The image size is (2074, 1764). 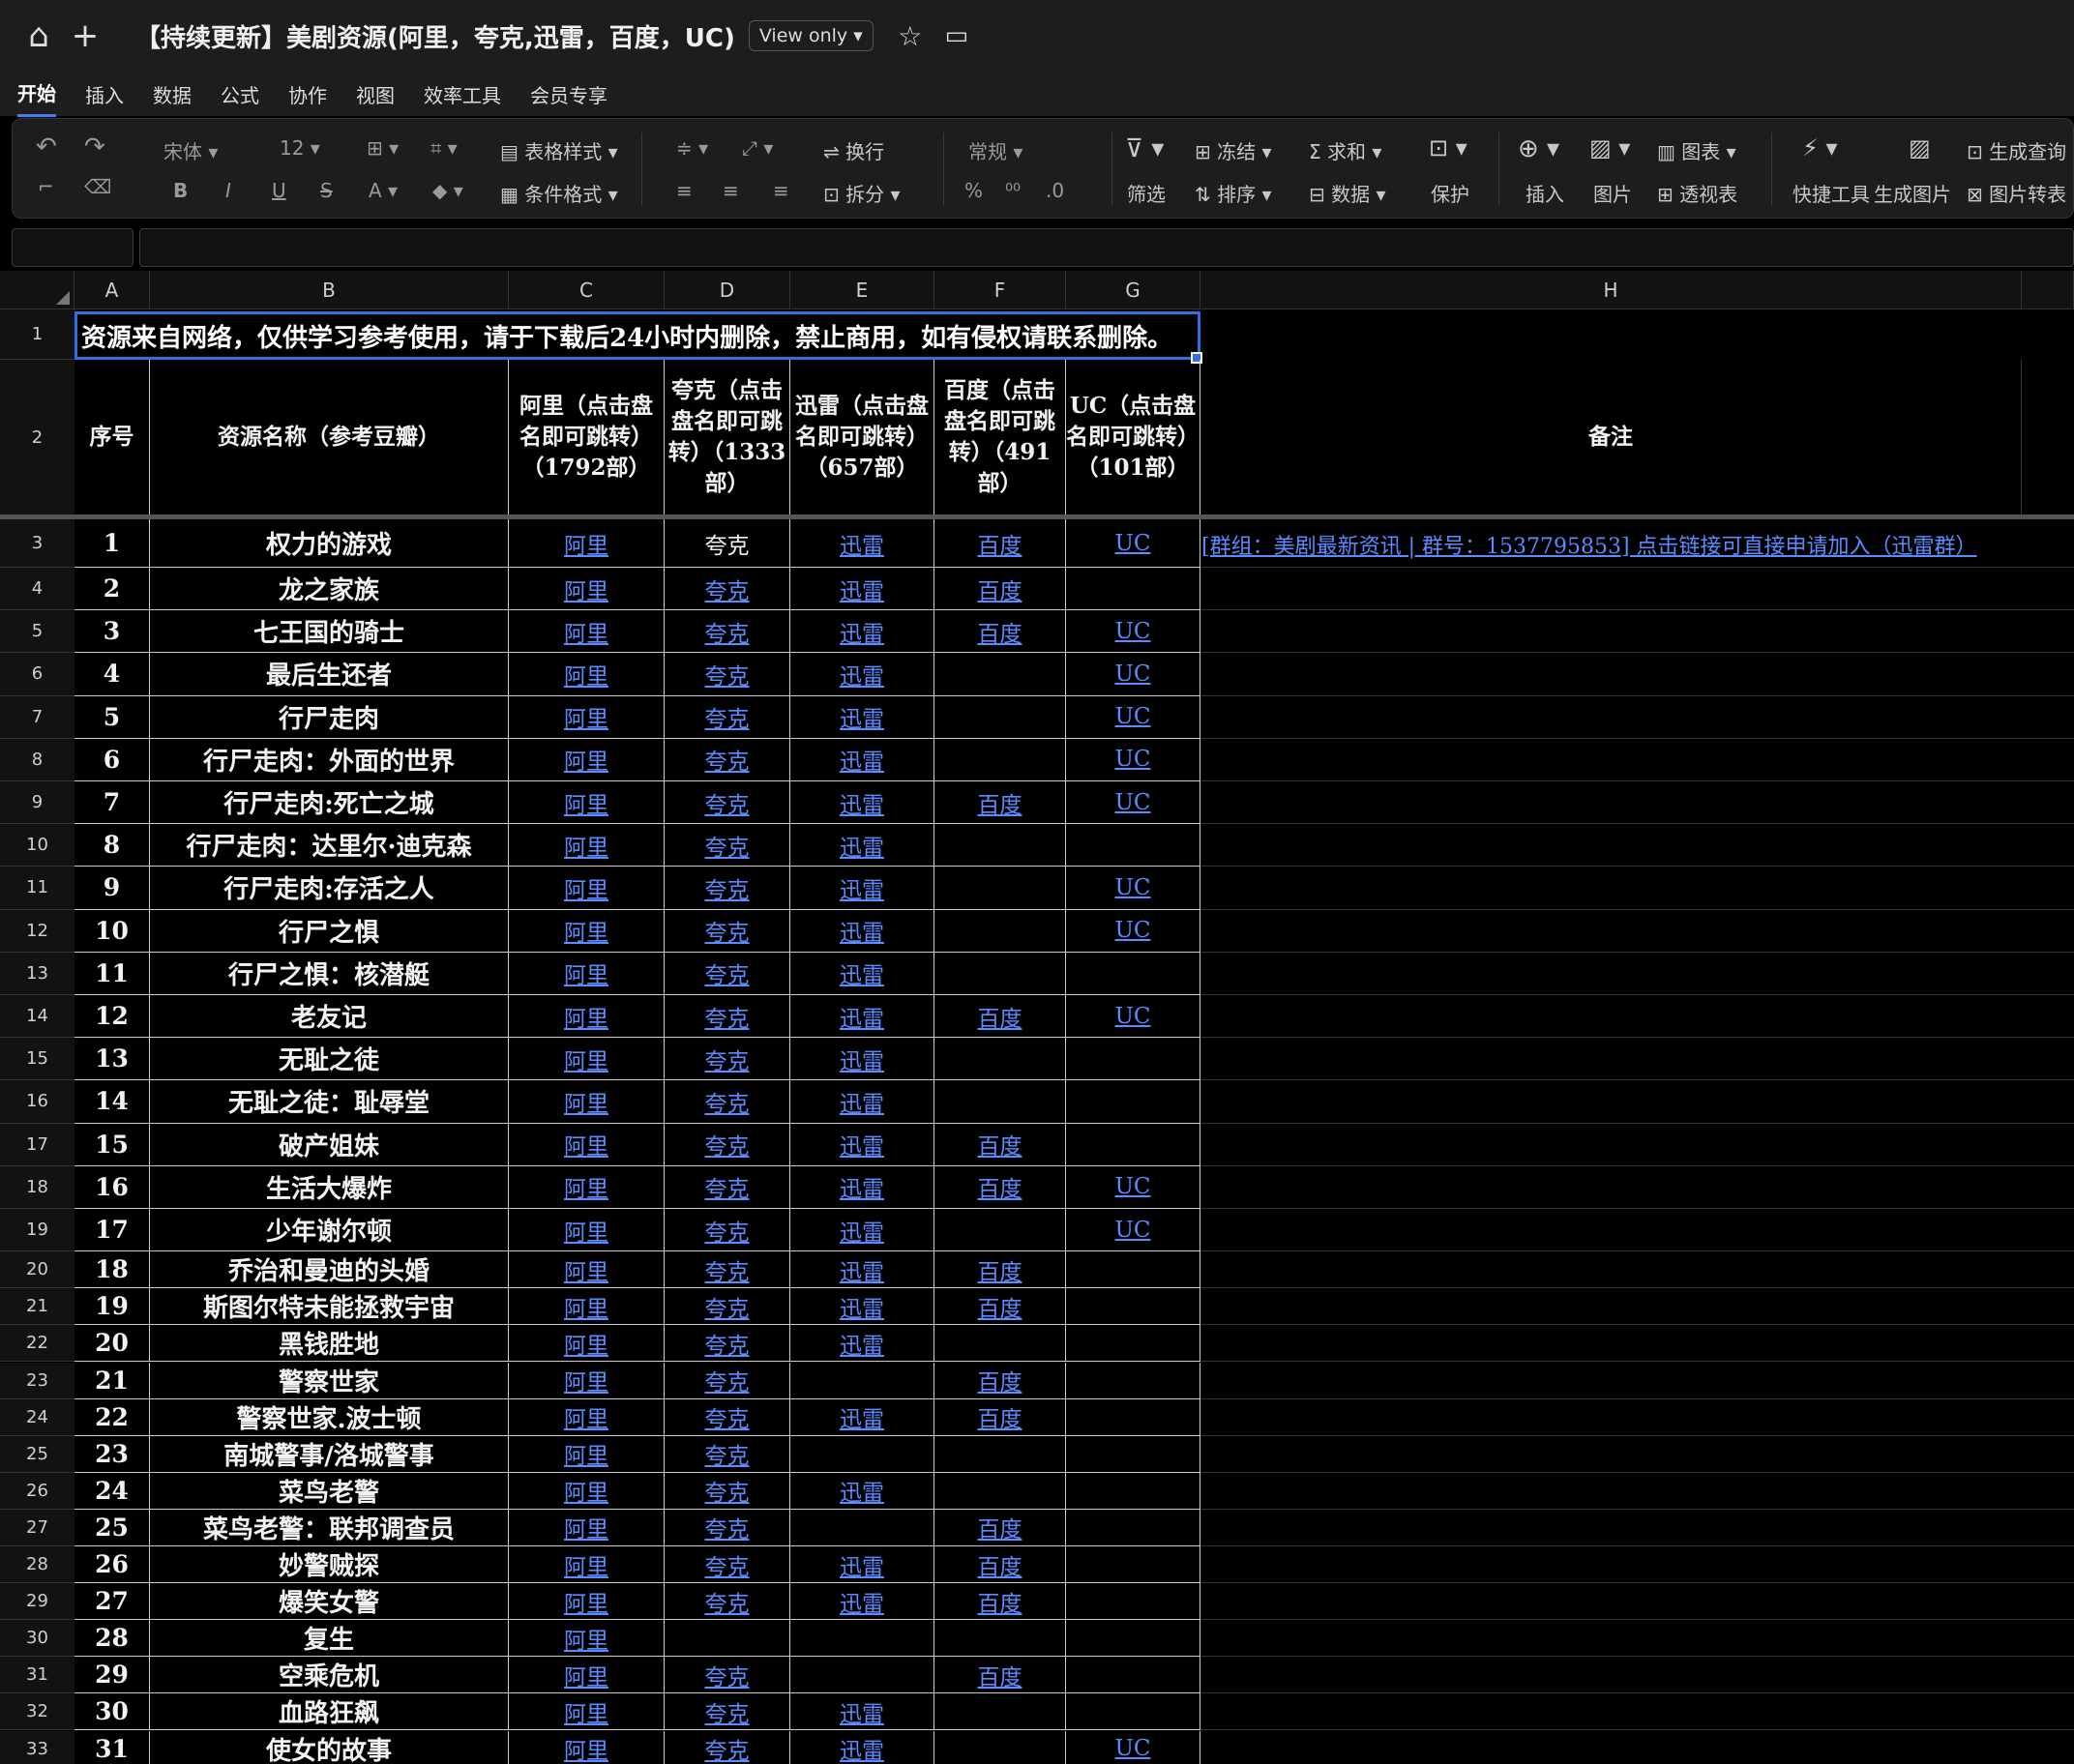 What do you see at coordinates (37, 973) in the screenshot?
I see `row-header: 13` at bounding box center [37, 973].